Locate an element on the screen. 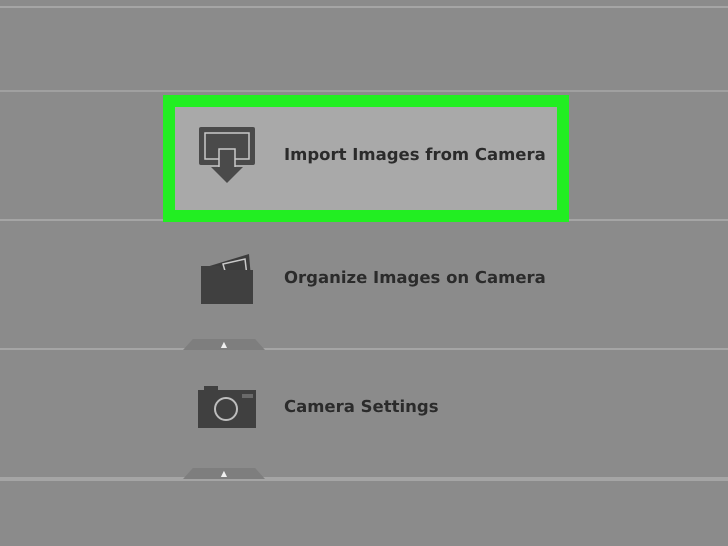 This screenshot has height=546, width=728. menu-item: Import Images from Camera is located at coordinates (366, 158).